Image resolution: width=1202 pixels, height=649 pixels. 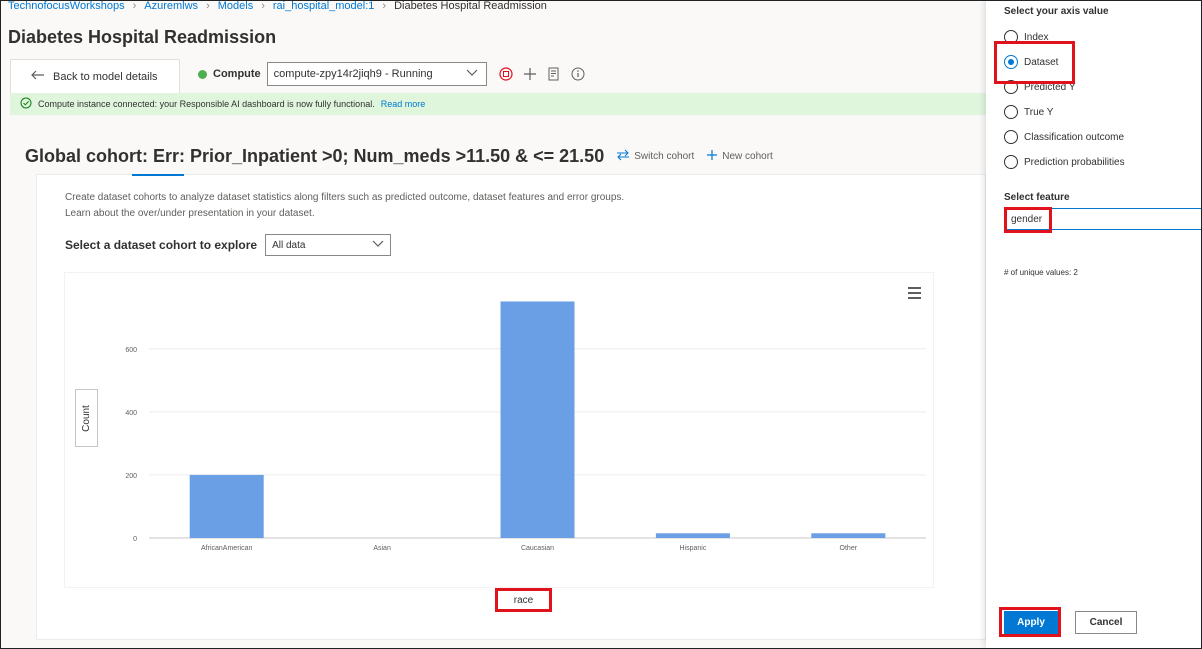 I want to click on breadcrumb-model: rai_hospital_model:1, so click(x=324, y=6).